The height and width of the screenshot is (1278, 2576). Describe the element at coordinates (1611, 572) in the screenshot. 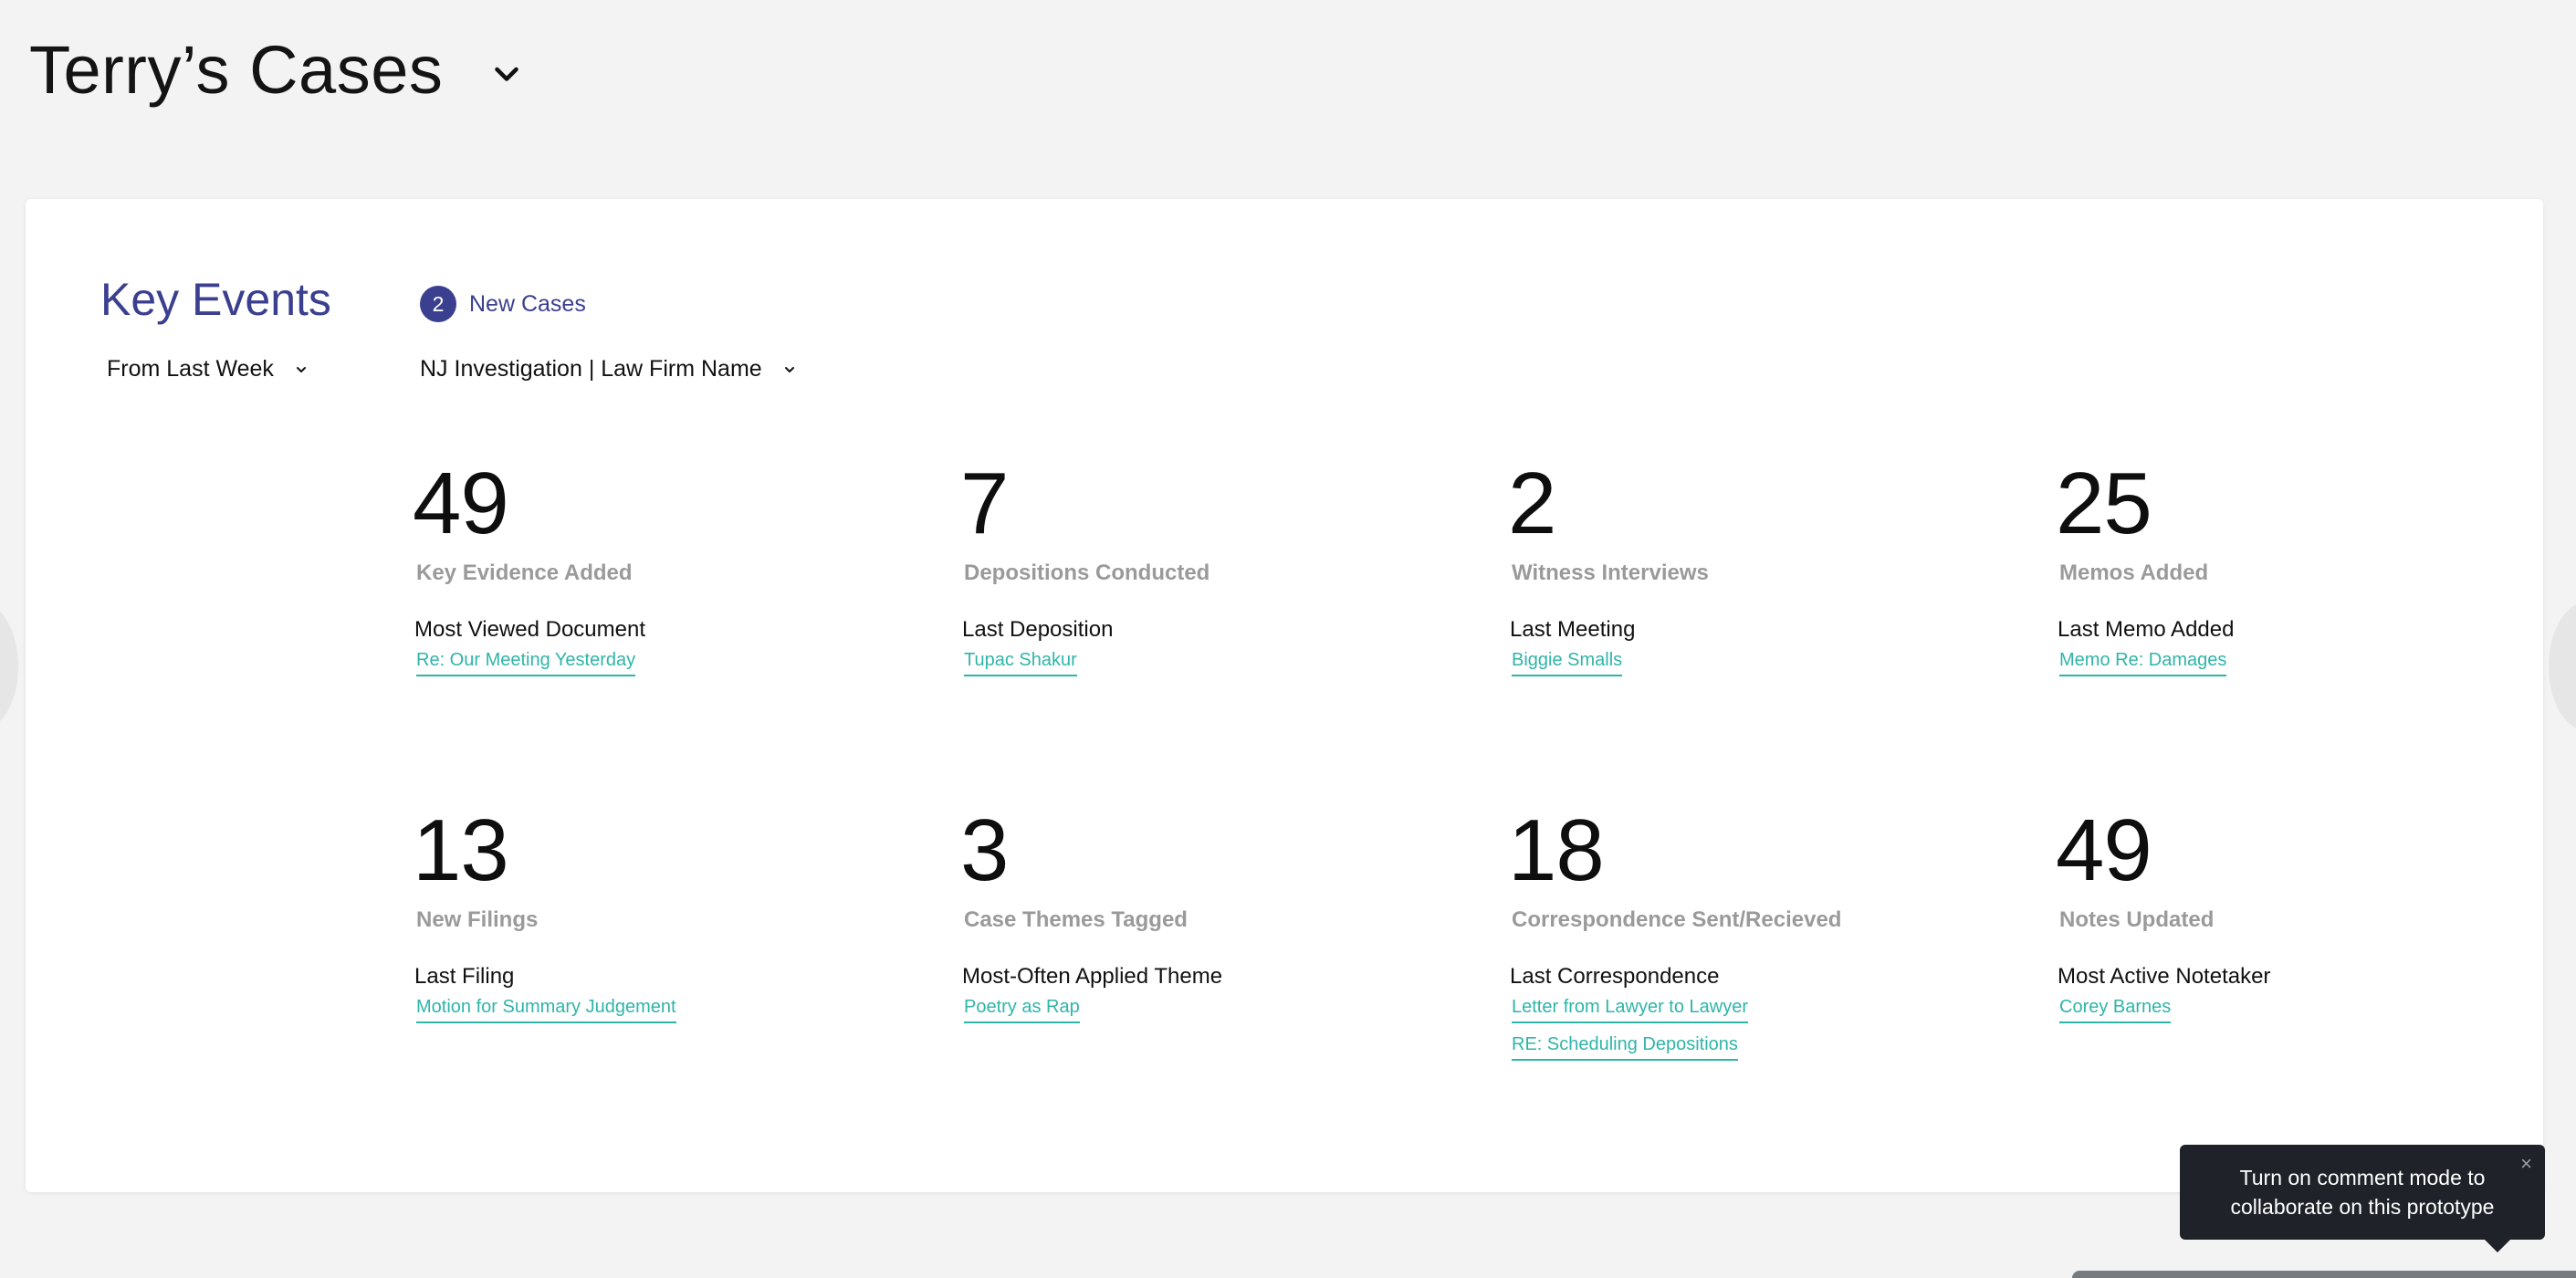

I see `stat-label: Witness Interviews` at that location.